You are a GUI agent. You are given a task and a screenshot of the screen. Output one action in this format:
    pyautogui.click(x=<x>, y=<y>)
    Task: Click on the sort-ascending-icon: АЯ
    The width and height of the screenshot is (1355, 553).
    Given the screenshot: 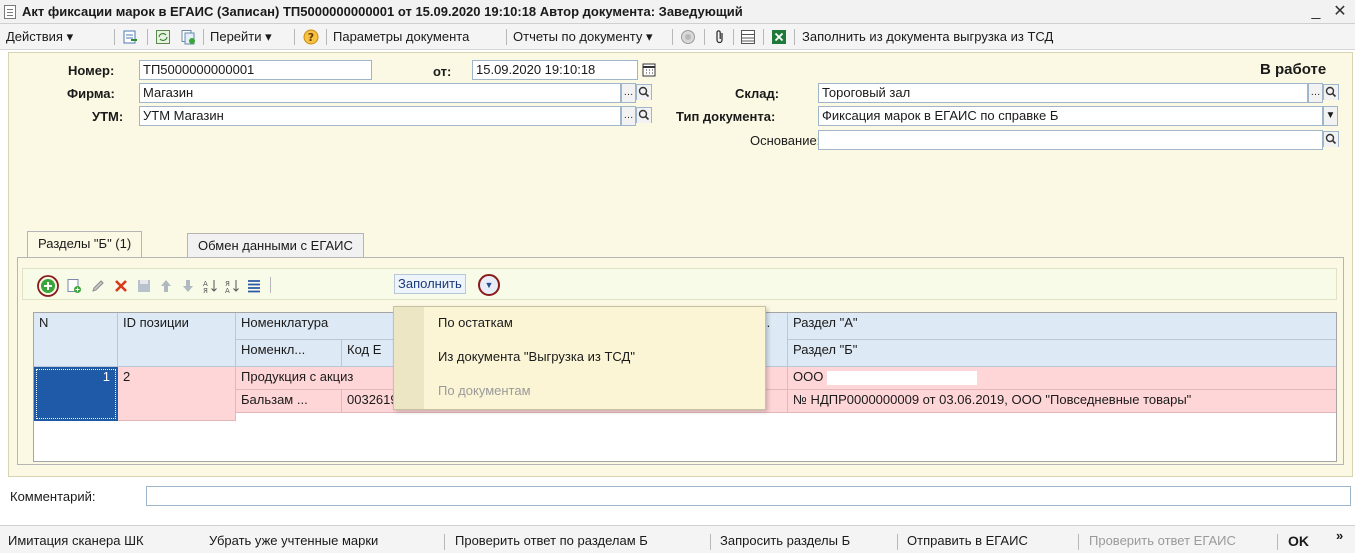 What is the action you would take?
    pyautogui.click(x=210, y=286)
    